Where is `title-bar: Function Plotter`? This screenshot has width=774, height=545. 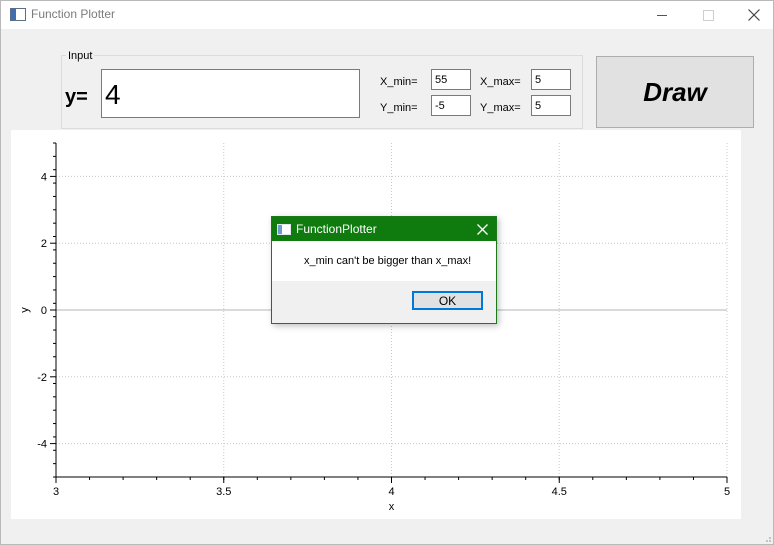
title-bar: Function Plotter is located at coordinates (387, 15).